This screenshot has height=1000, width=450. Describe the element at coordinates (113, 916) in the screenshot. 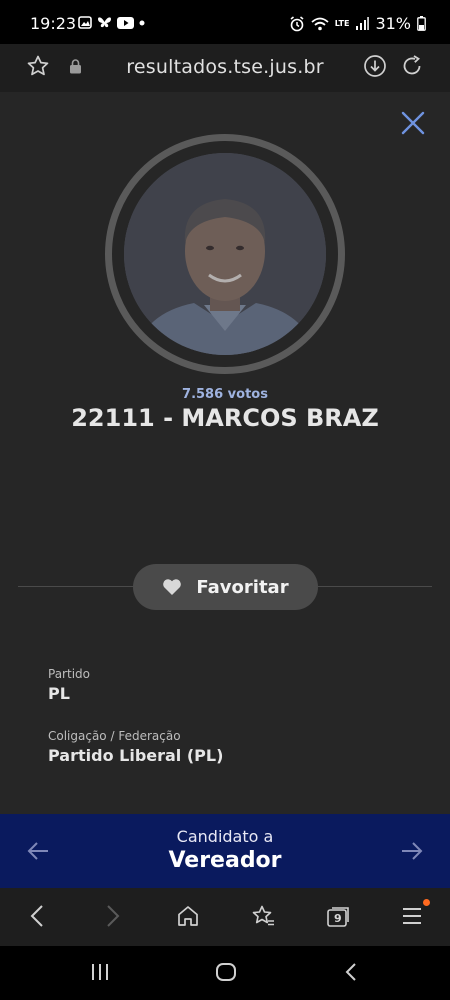

I see `forward-icon` at that location.